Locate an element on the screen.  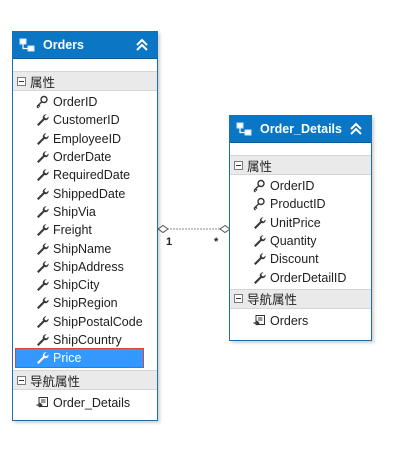
property-name: ShipVia is located at coordinates (74, 211).